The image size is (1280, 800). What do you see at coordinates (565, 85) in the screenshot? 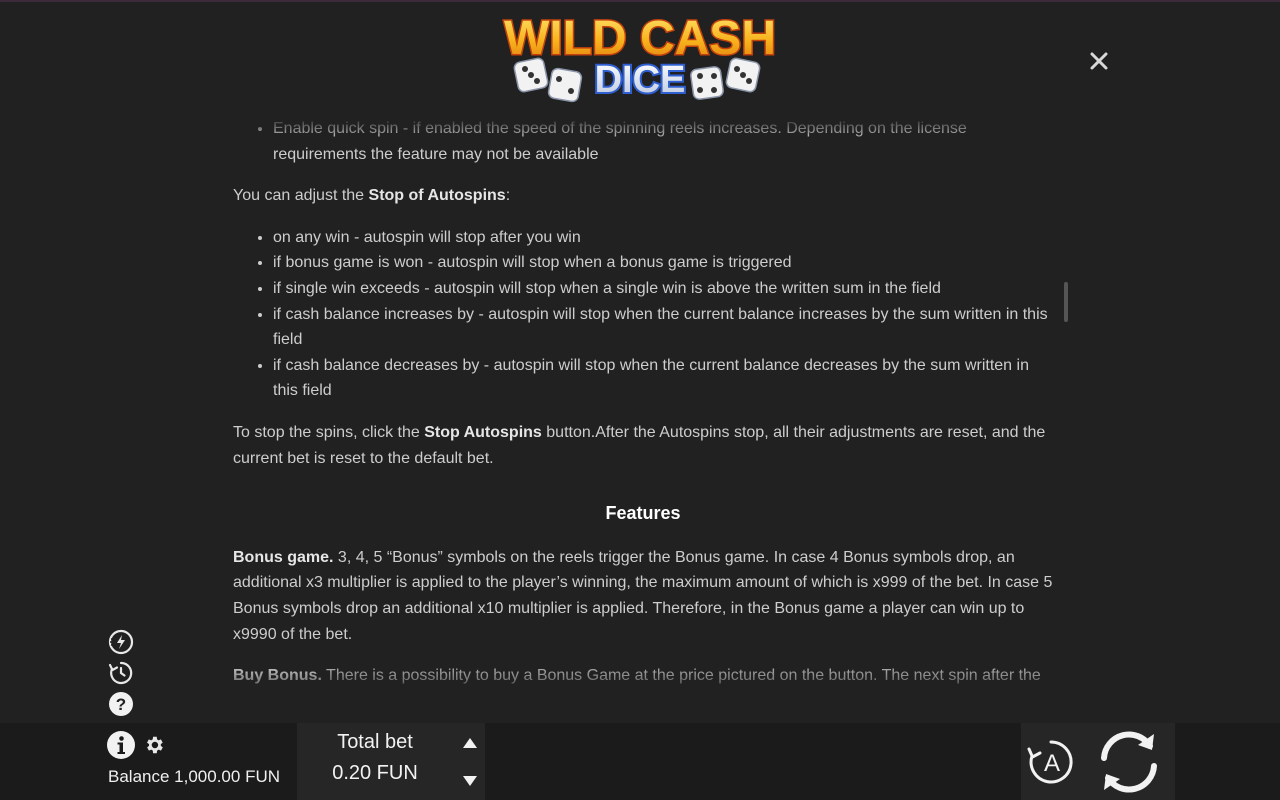
I see `dice-left2-icon` at bounding box center [565, 85].